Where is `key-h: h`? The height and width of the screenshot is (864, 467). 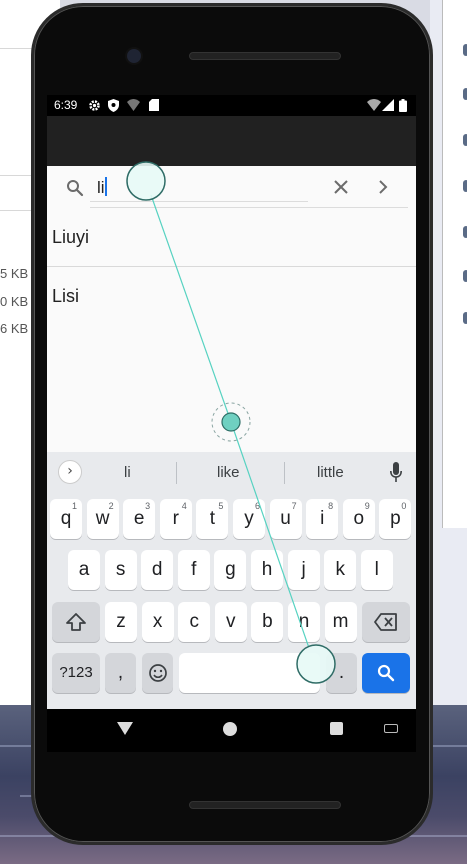
key-h: h is located at coordinates (267, 570).